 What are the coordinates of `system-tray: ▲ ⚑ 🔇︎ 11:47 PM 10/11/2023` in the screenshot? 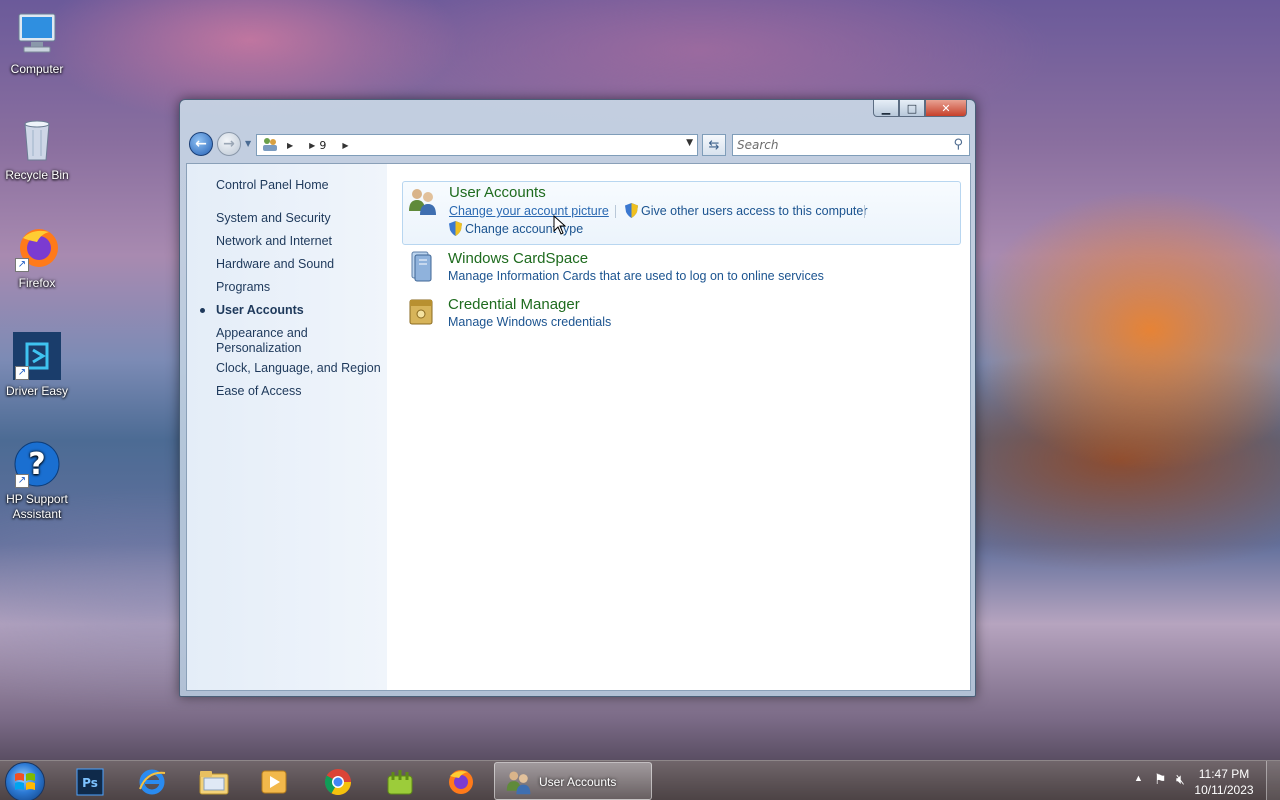 It's located at (1200, 780).